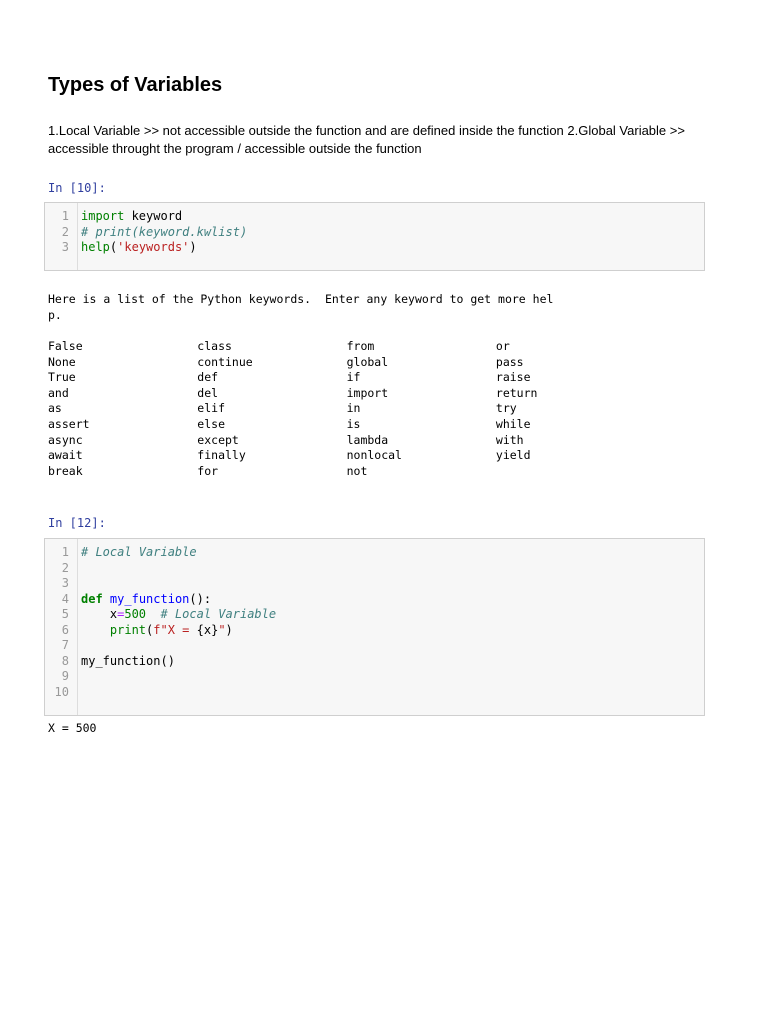 Image resolution: width=768 pixels, height=1024 pixels. What do you see at coordinates (55, 408) in the screenshot?
I see `keyword-item: as` at bounding box center [55, 408].